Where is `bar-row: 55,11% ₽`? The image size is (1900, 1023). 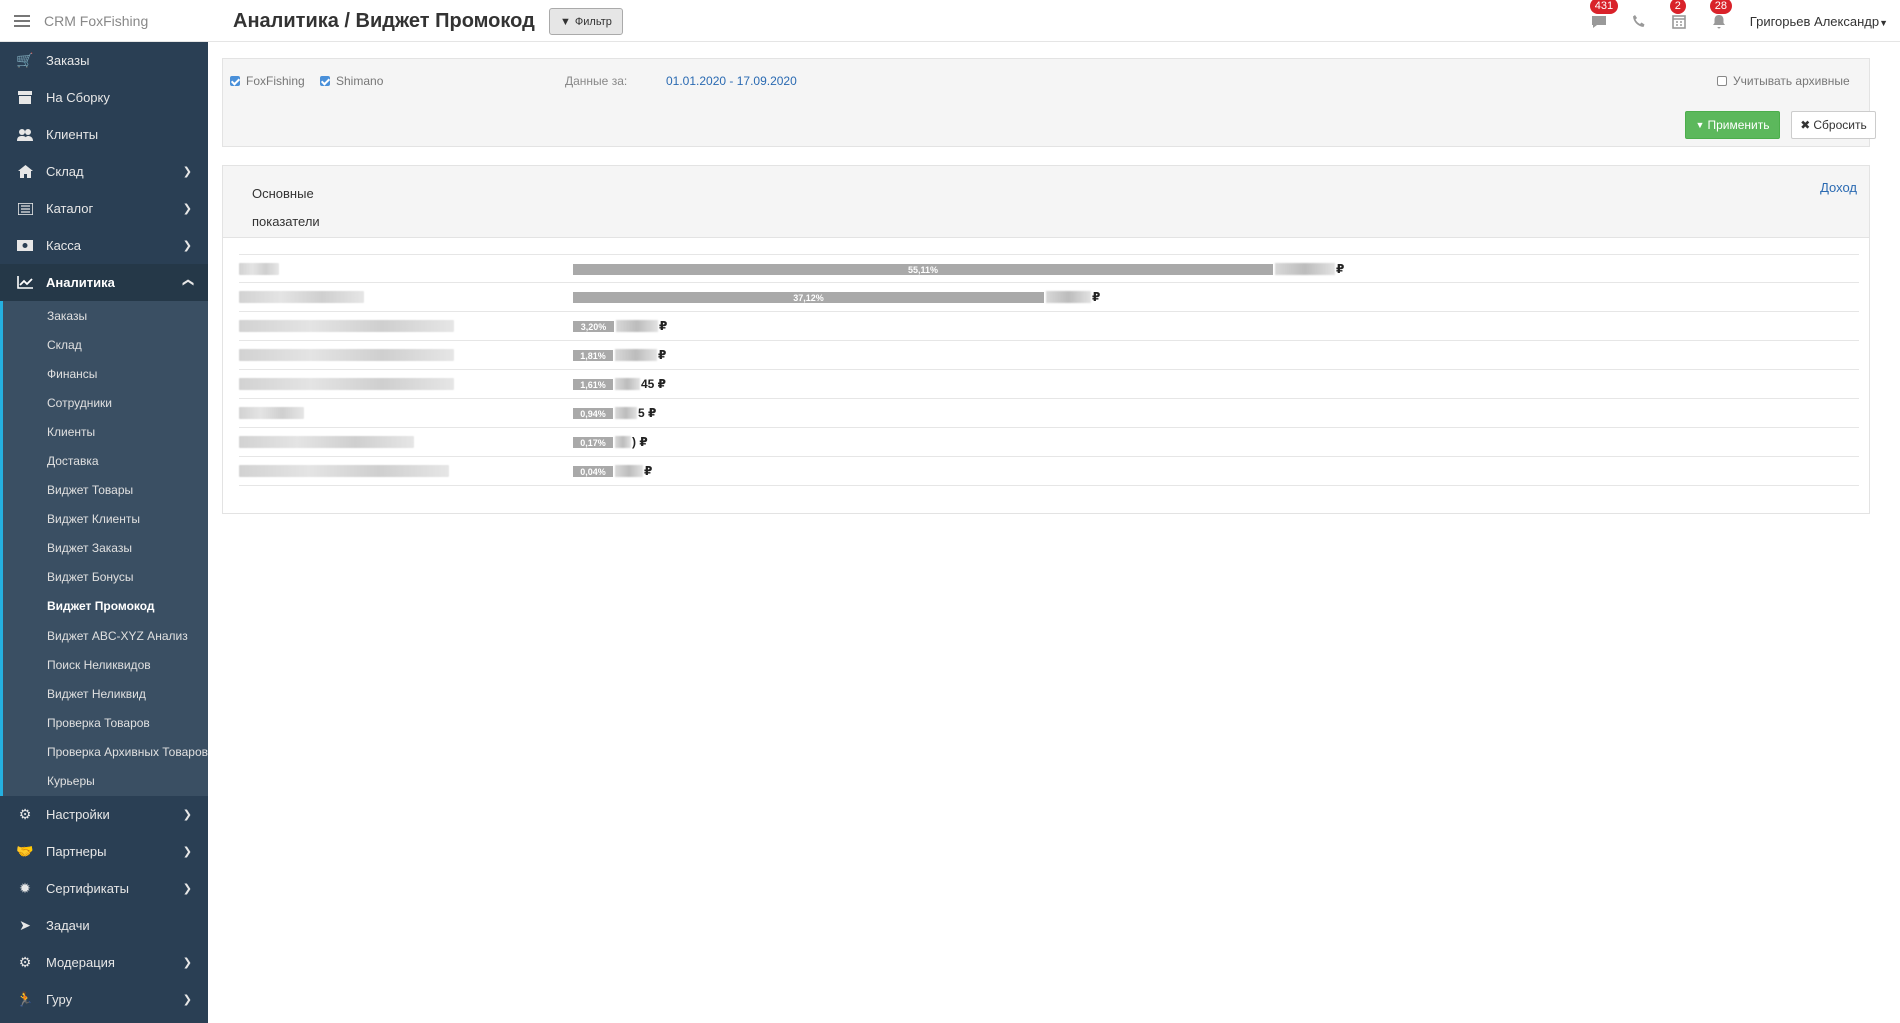 bar-row: 55,11% ₽ is located at coordinates (1049, 268).